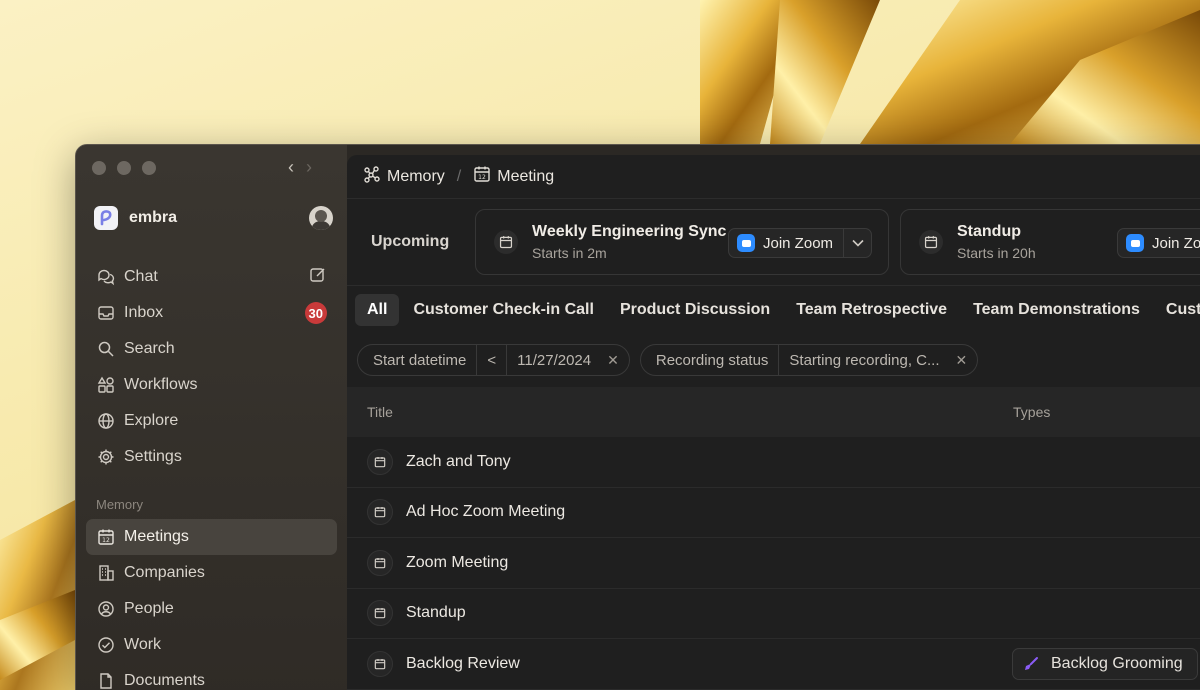  What do you see at coordinates (106, 277) in the screenshot?
I see `chat-icon` at bounding box center [106, 277].